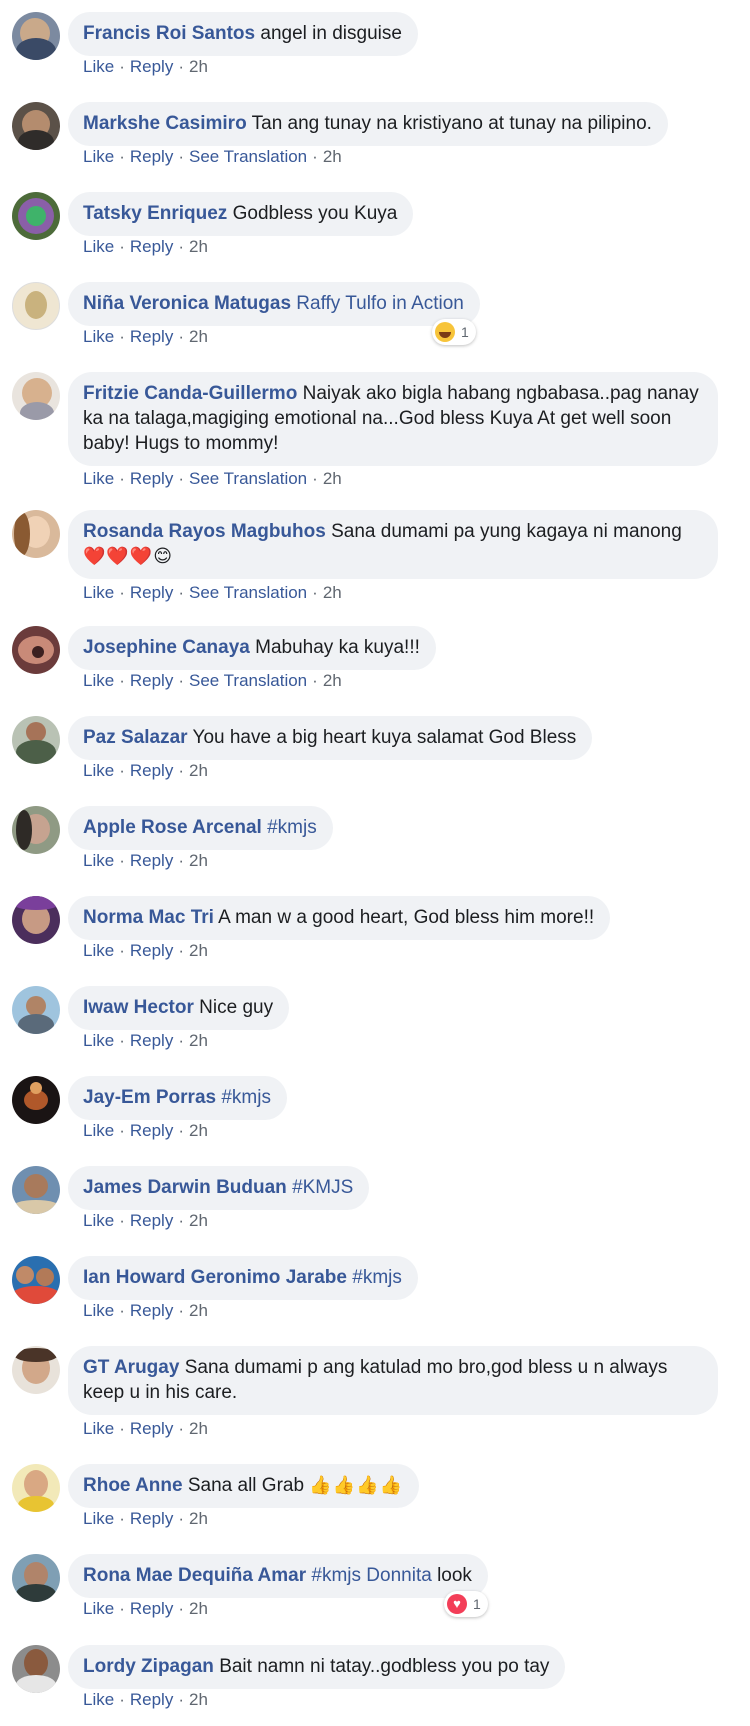 The height and width of the screenshot is (1726, 750). I want to click on comment-author: Apple Rose Arcenal, so click(172, 827).